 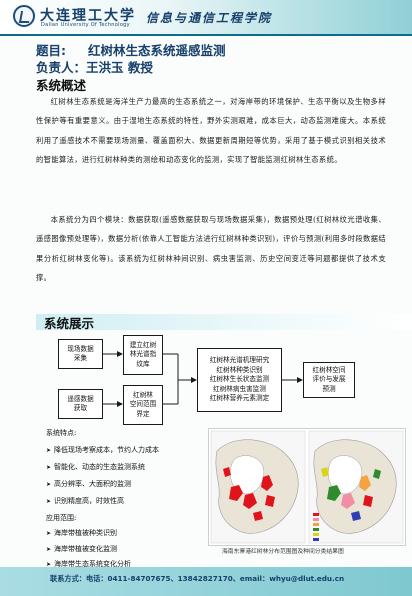 I want to click on function-line-1: 红树林光谱机理研究, so click(x=239, y=360).